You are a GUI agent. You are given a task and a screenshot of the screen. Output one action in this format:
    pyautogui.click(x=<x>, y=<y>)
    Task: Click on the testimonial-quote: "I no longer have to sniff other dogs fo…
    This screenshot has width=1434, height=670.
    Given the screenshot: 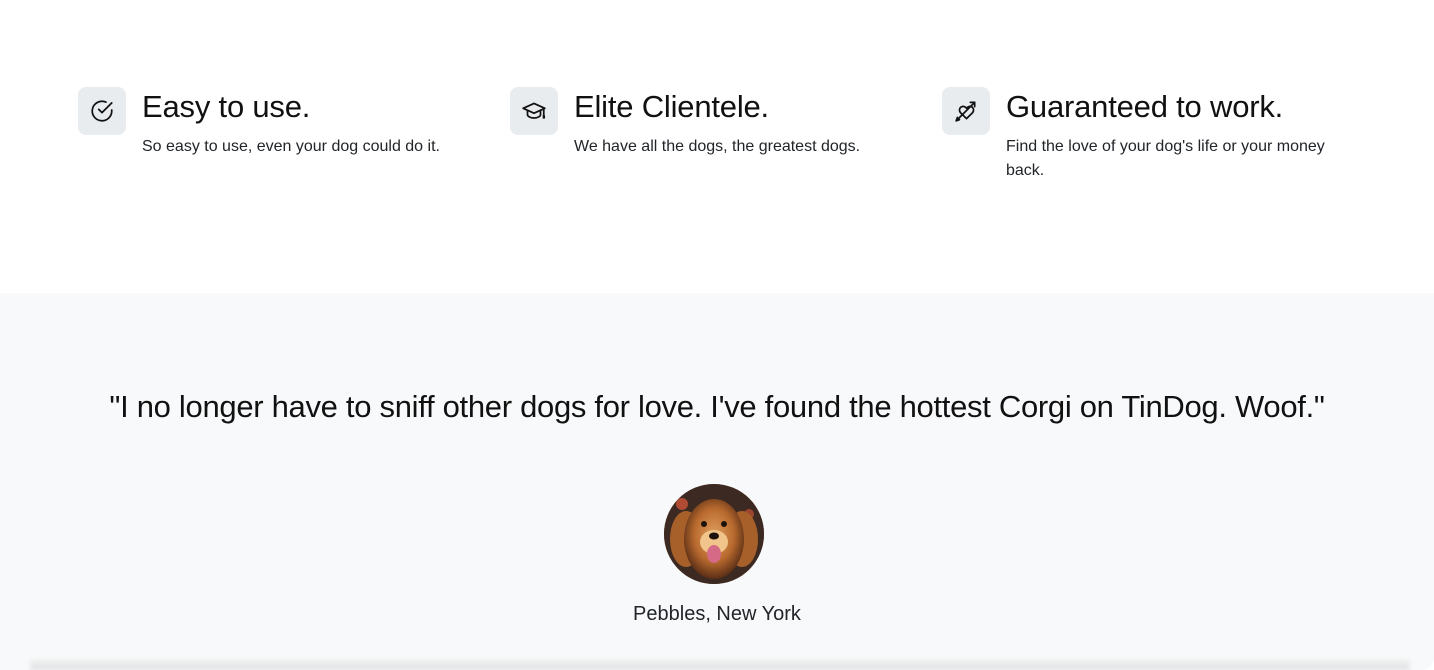 What is the action you would take?
    pyautogui.click(x=717, y=406)
    